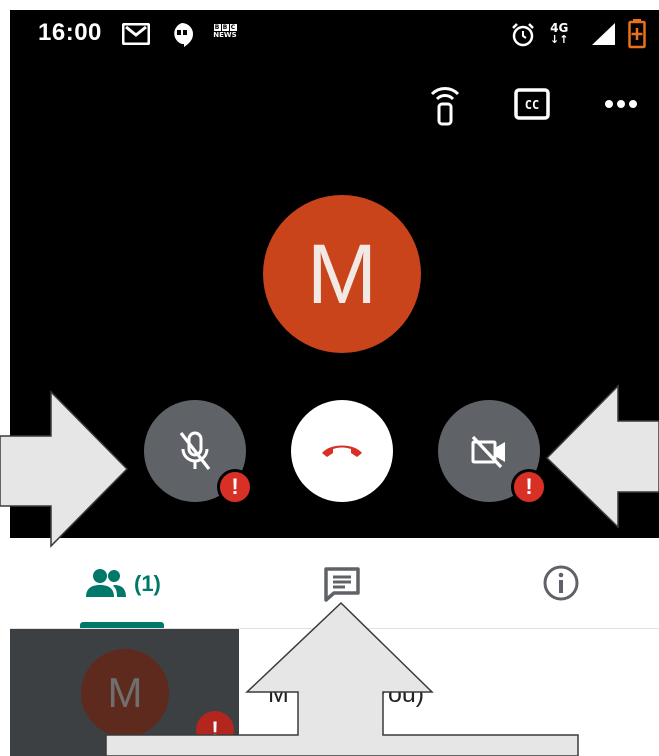 Image resolution: width=659 pixels, height=756 pixels. Describe the element at coordinates (488, 452) in the screenshot. I see `videocam-off-icon` at that location.